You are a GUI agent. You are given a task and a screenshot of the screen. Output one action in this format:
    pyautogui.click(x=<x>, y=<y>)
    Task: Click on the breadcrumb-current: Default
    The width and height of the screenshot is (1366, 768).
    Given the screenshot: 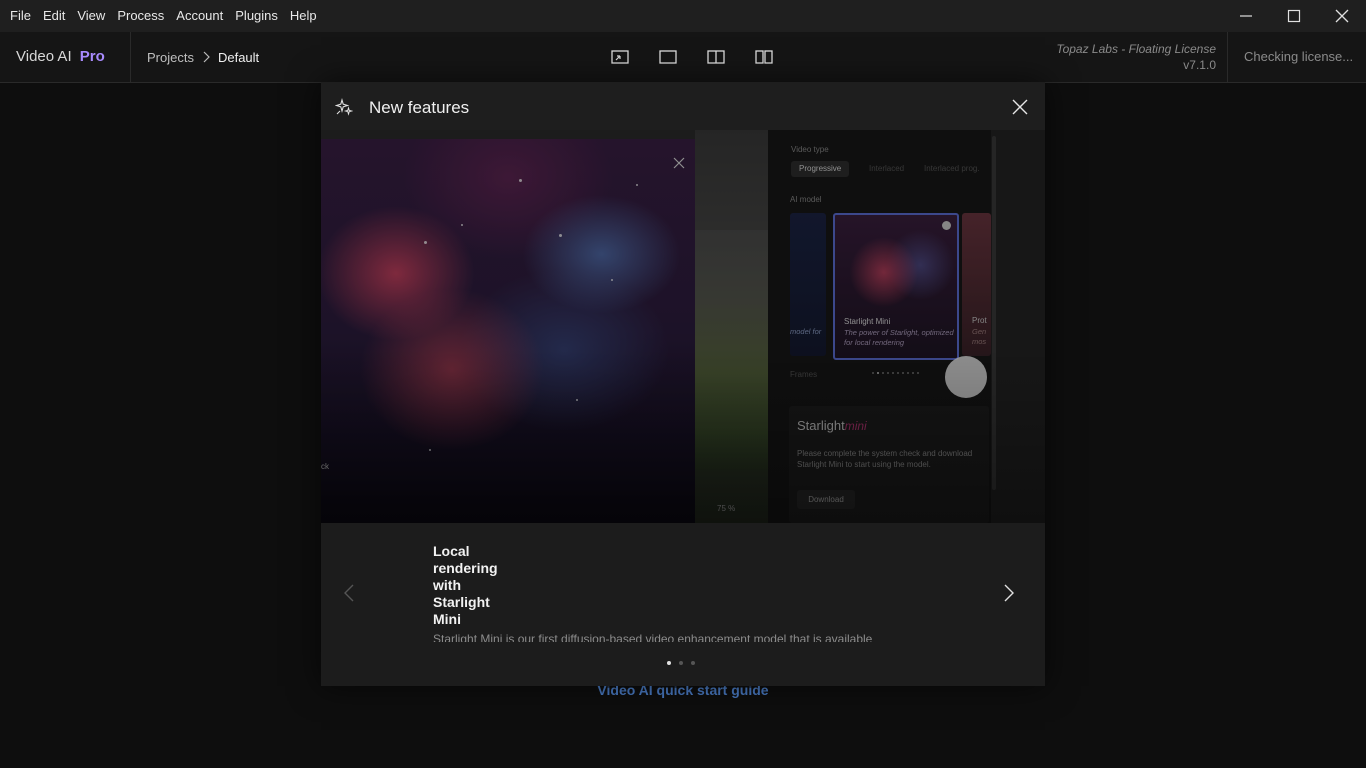 What is the action you would take?
    pyautogui.click(x=238, y=57)
    